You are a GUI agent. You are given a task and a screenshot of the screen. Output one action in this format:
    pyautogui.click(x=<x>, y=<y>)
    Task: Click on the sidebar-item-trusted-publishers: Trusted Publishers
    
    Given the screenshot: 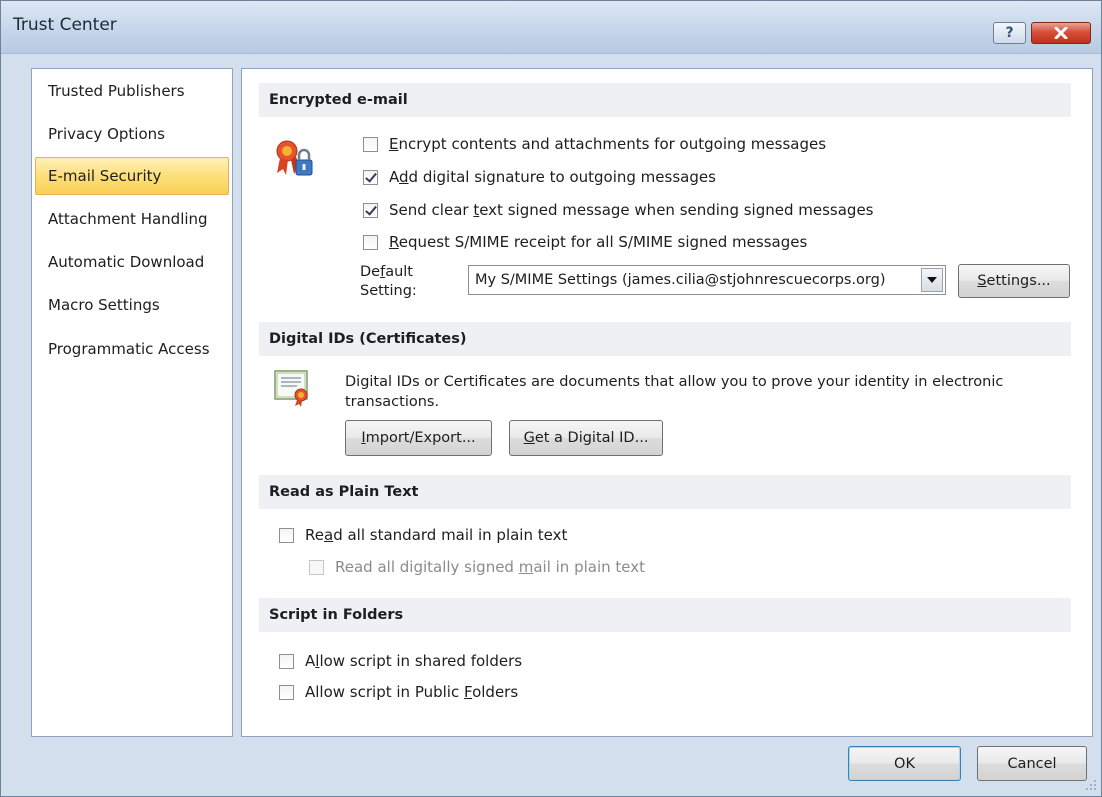 What is the action you would take?
    pyautogui.click(x=132, y=91)
    